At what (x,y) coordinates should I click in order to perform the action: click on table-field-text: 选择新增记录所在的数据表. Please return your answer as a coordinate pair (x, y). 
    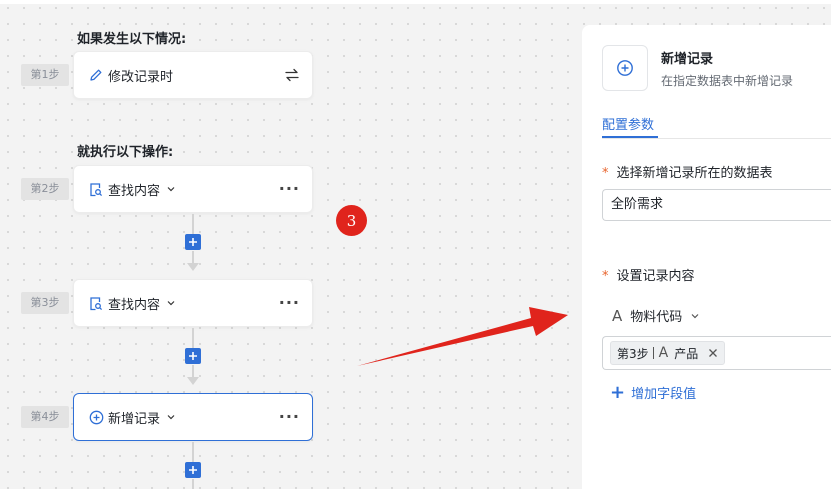
    Looking at the image, I should click on (694, 173).